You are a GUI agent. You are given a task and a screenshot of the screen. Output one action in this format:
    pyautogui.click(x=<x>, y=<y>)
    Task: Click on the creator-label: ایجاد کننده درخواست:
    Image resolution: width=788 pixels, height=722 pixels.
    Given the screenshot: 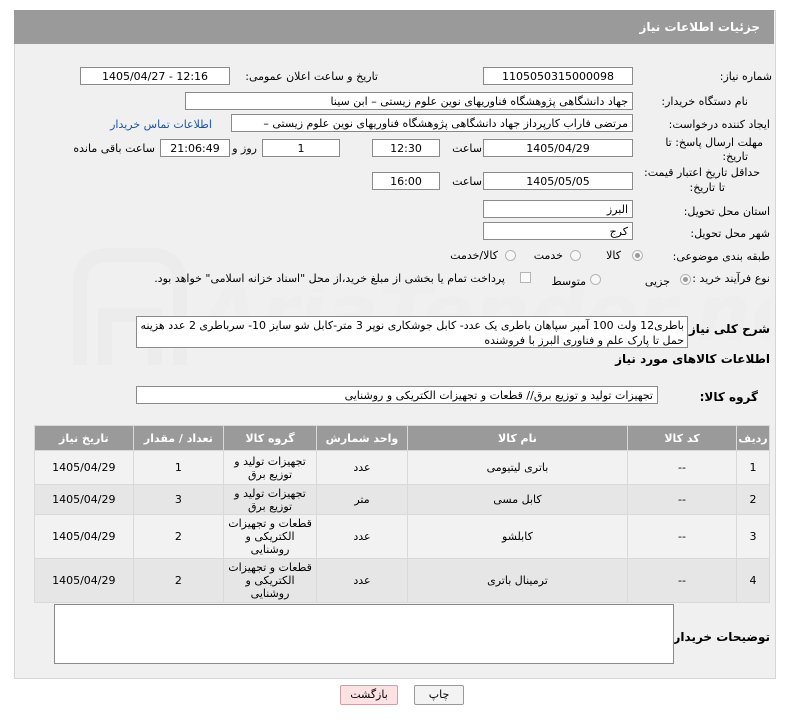 What is the action you would take?
    pyautogui.click(x=719, y=124)
    